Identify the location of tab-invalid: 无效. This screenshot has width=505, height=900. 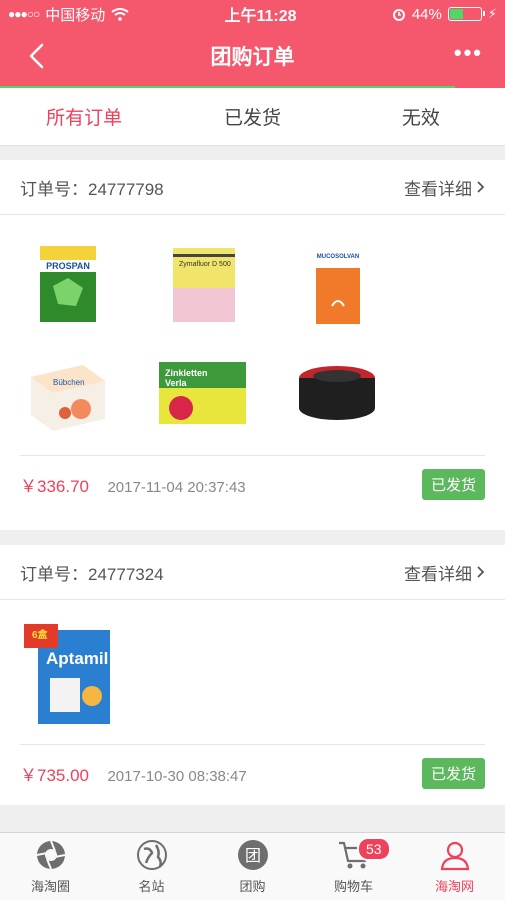
(421, 116).